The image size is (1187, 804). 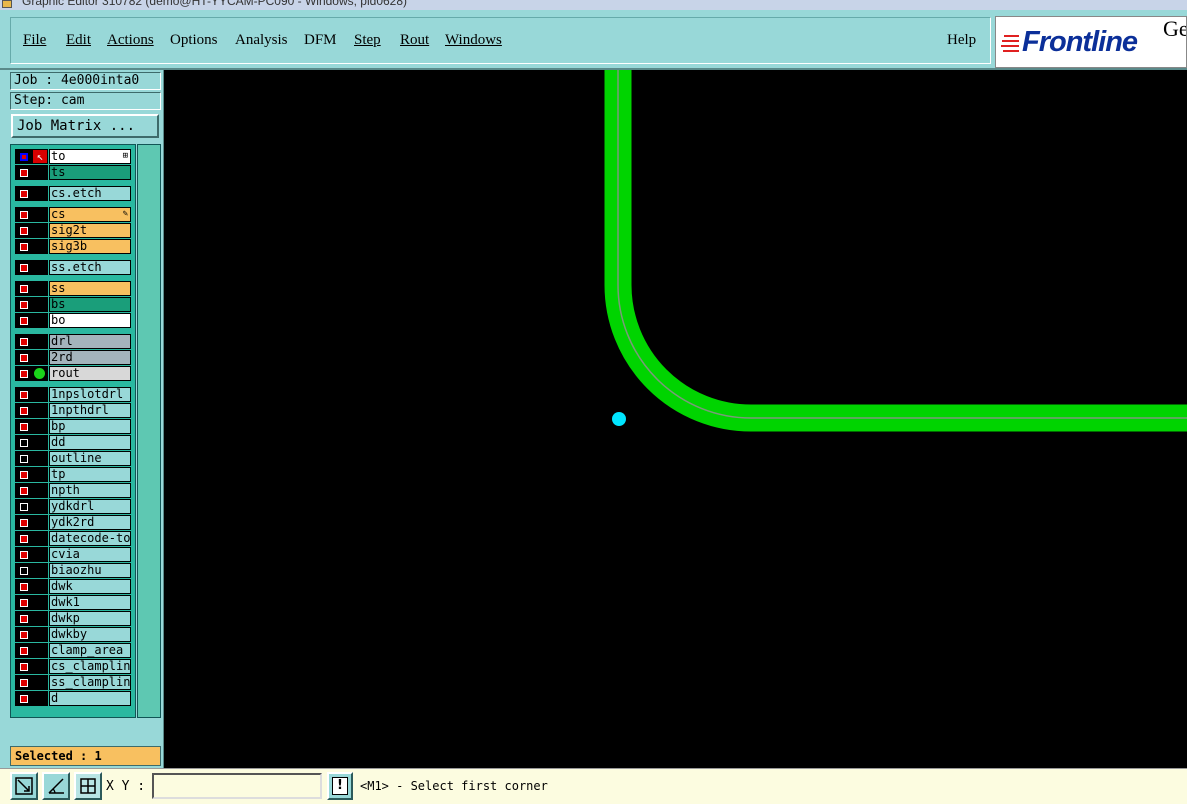 What do you see at coordinates (90, 193) in the screenshot?
I see `layer-name: cs.etch` at bounding box center [90, 193].